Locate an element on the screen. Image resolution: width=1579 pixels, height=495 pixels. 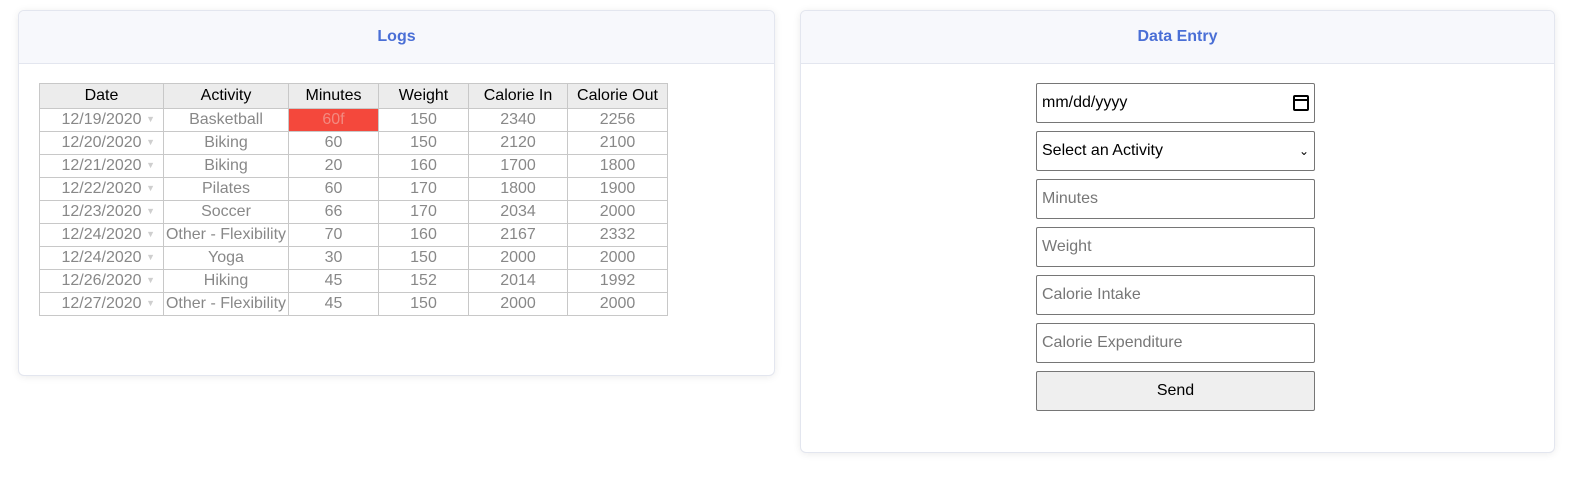
cell-minutes: 66 is located at coordinates (333, 212).